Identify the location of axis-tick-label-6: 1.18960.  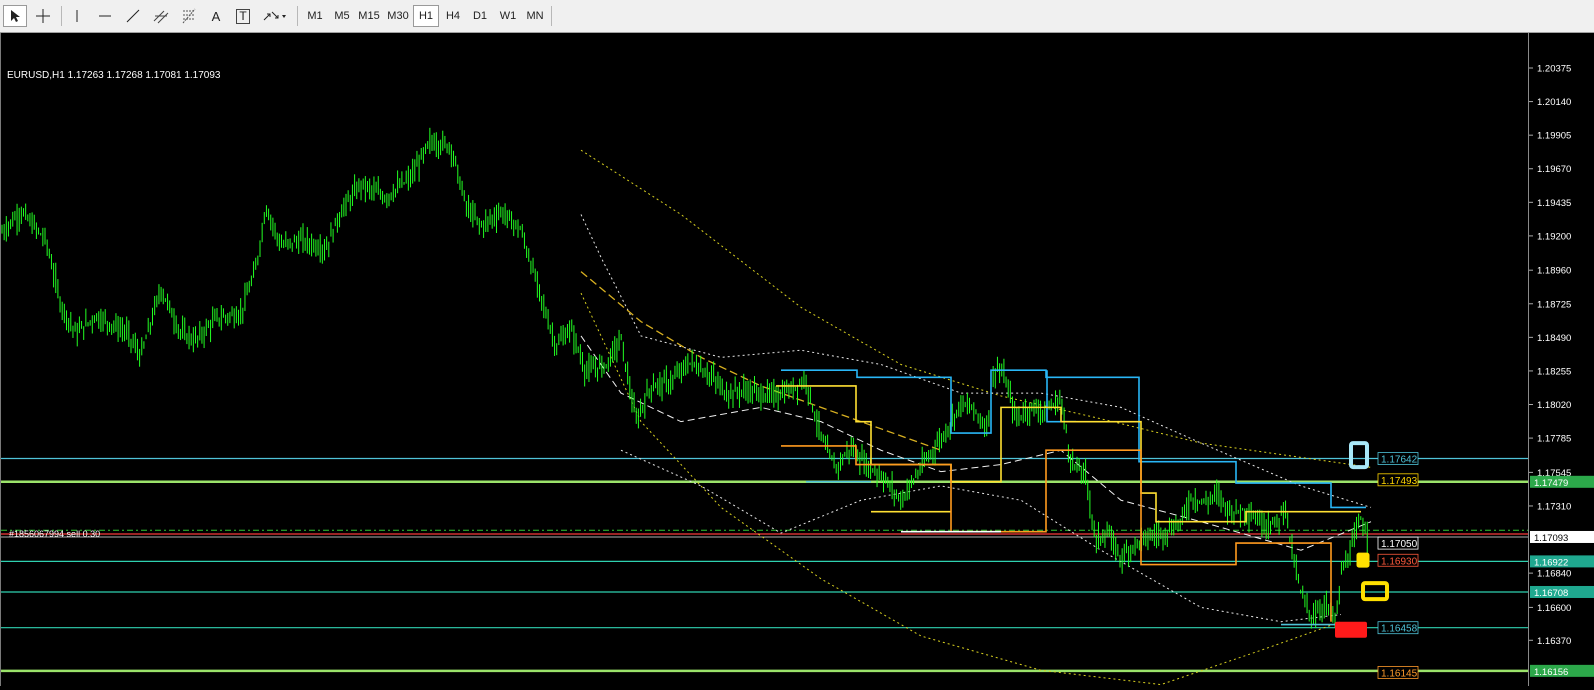
(1554, 271).